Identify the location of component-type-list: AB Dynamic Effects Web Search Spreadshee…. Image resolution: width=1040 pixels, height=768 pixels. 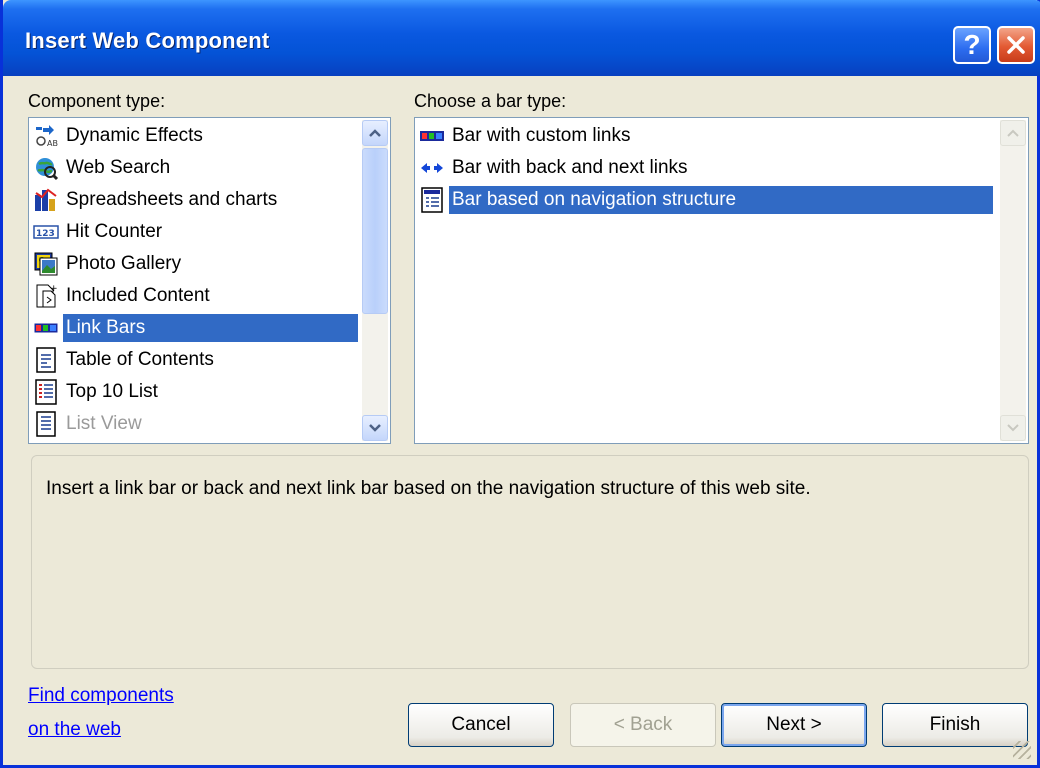
(209, 280).